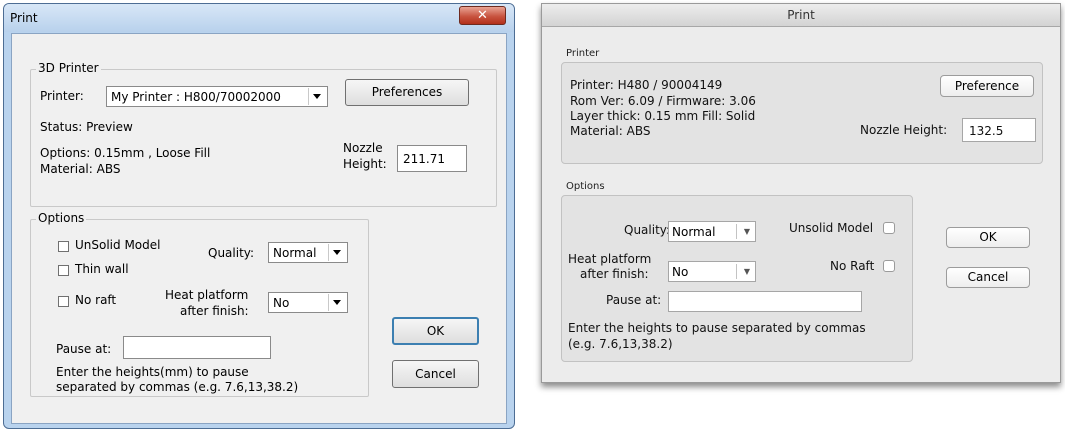  Describe the element at coordinates (852, 266) in the screenshot. I see `no-raft-label: No Raft` at that location.